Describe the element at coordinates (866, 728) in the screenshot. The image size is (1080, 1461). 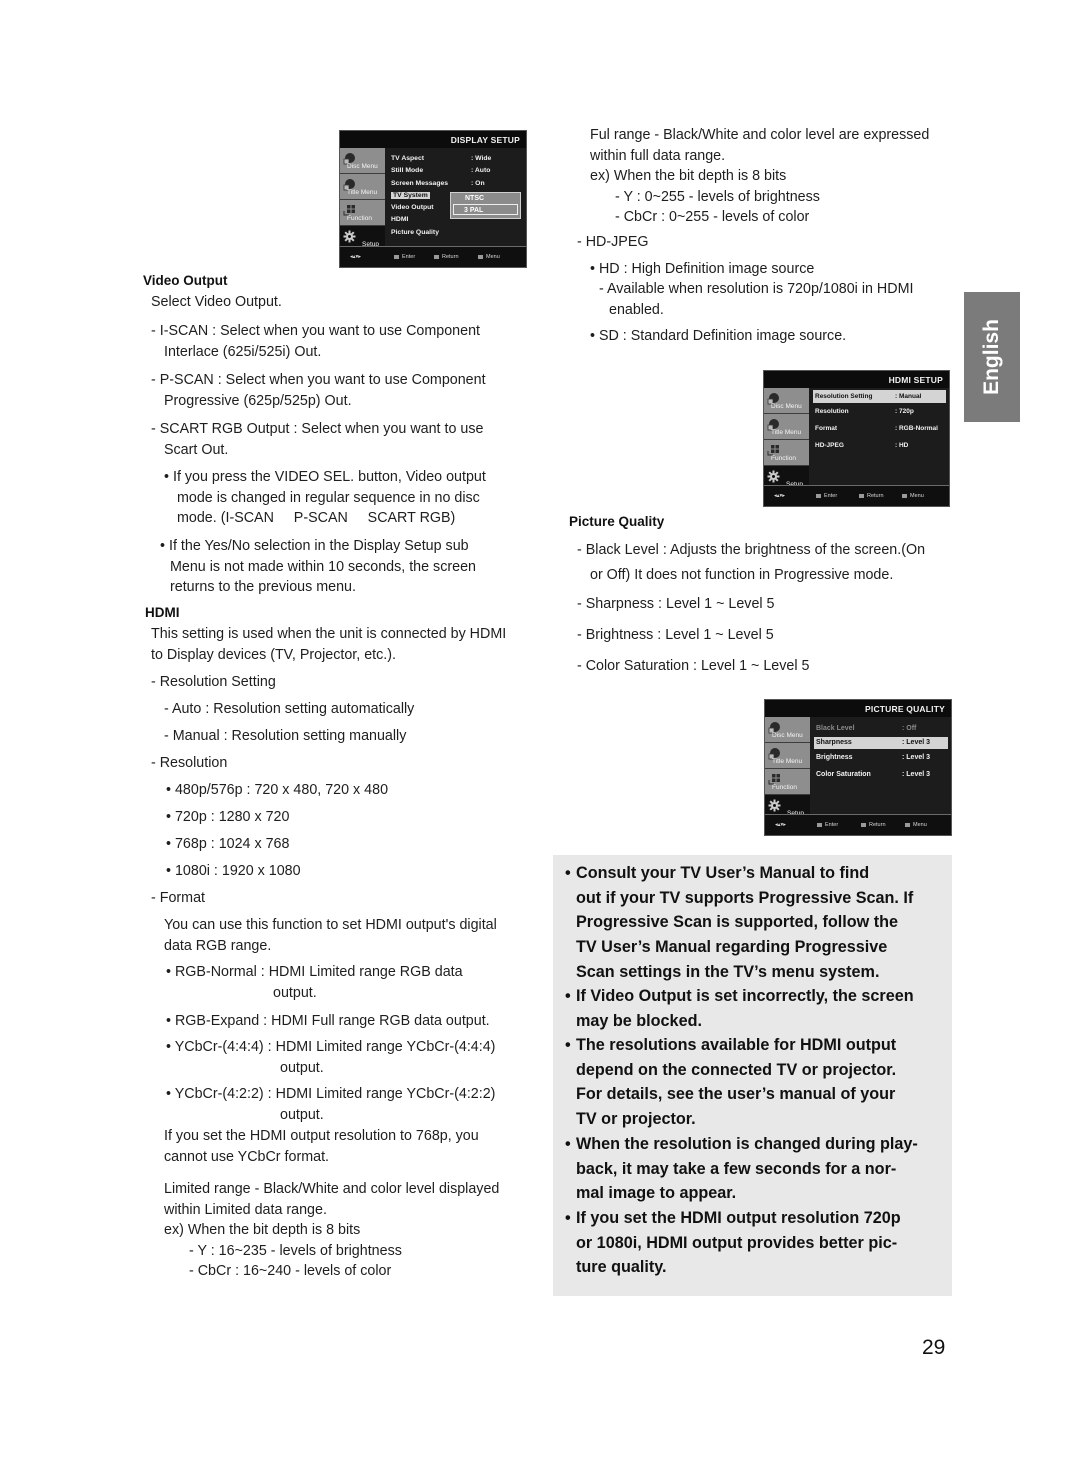
I see `menu-row-disabled: Black Level: Off` at that location.